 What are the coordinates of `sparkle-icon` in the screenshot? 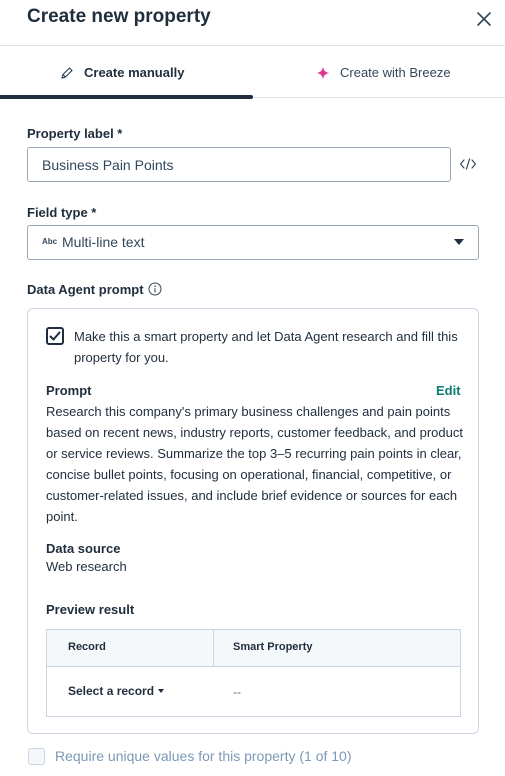 It's located at (323, 72).